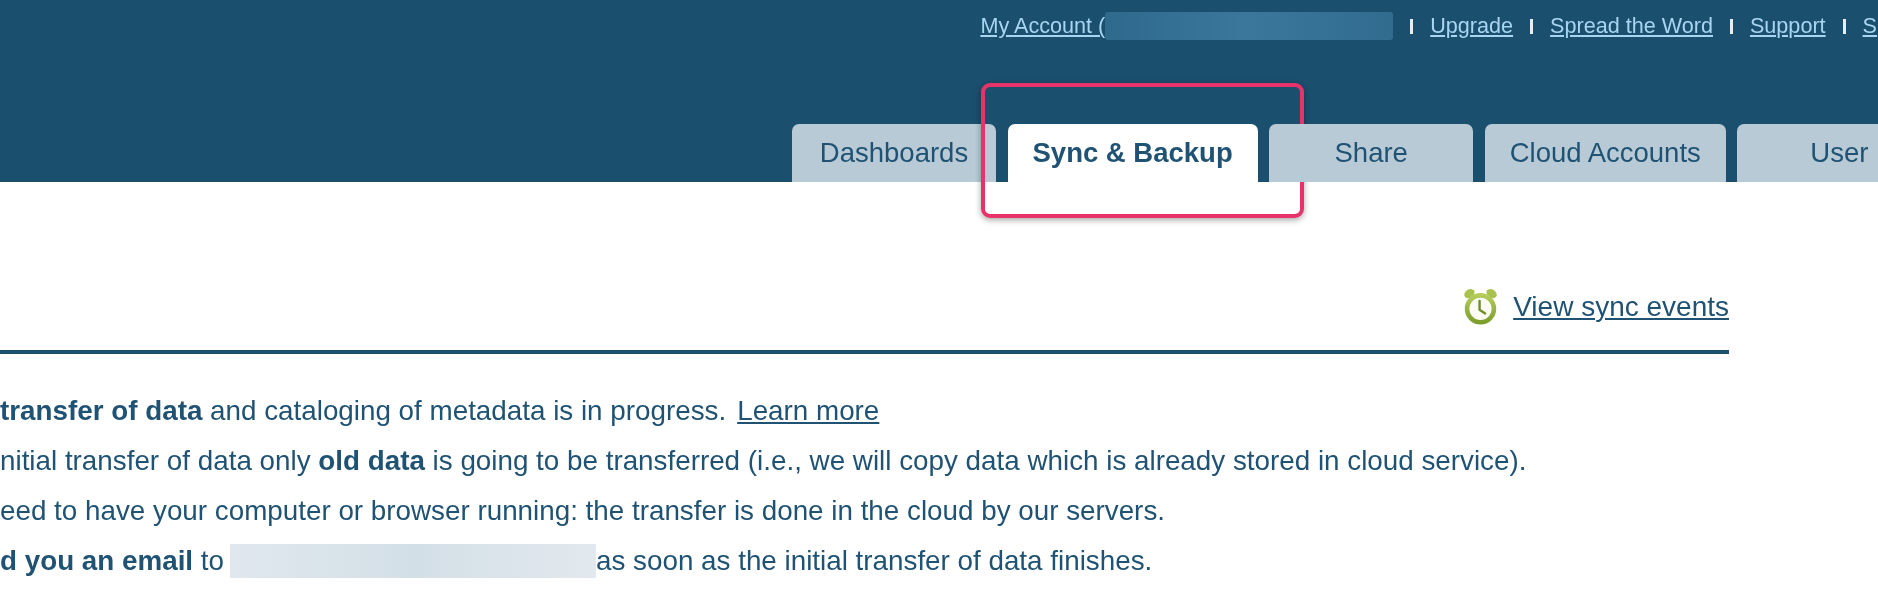  What do you see at coordinates (440, 411) in the screenshot?
I see `info-text: transfer of data and cataloging of metadata is in progress. Learn more` at bounding box center [440, 411].